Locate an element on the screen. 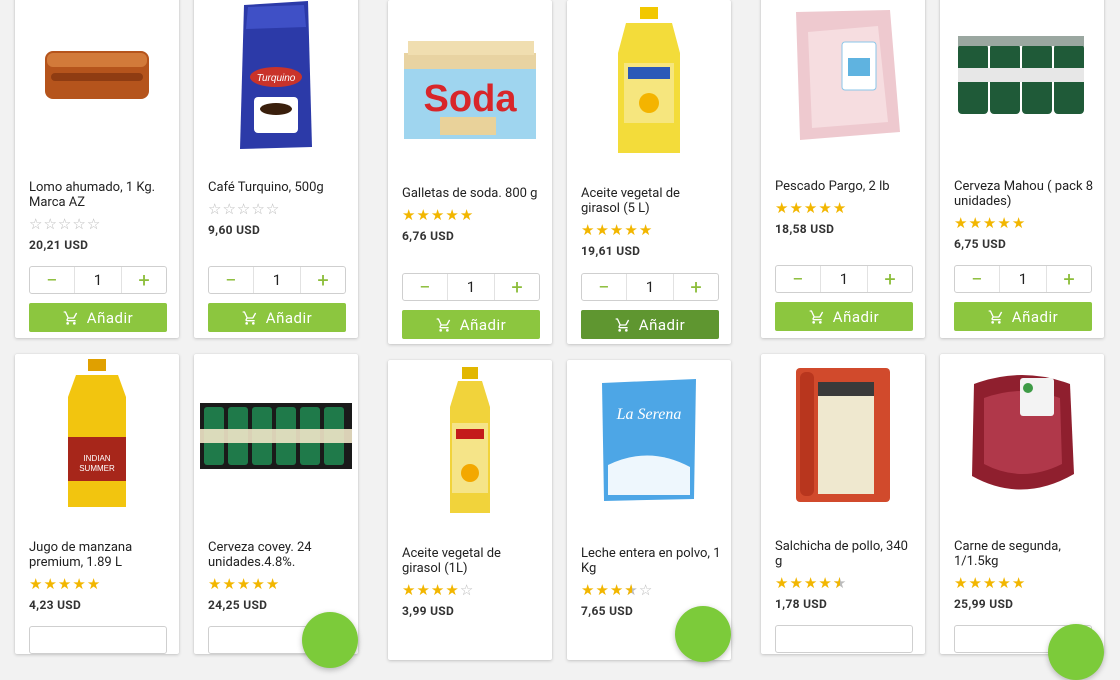 The width and height of the screenshot is (1120, 680). svg-text: SUMMER is located at coordinates (97, 468).